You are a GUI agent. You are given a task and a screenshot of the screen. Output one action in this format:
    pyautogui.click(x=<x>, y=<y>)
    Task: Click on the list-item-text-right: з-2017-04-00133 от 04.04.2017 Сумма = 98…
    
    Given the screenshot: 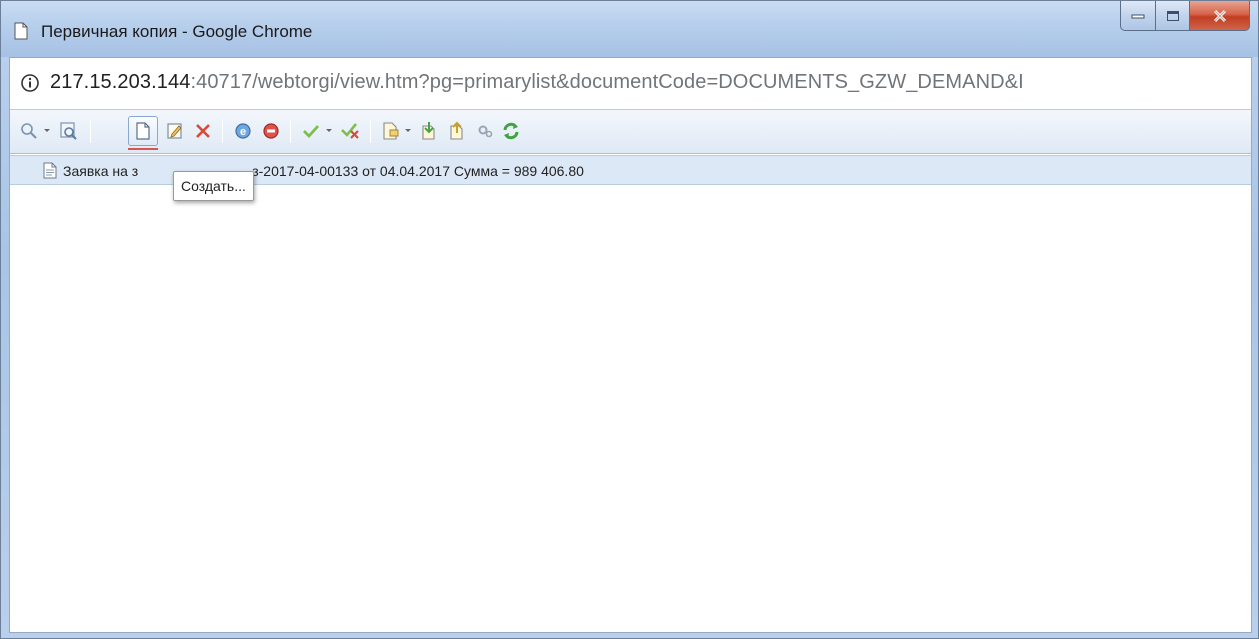 What is the action you would take?
    pyautogui.click(x=418, y=171)
    